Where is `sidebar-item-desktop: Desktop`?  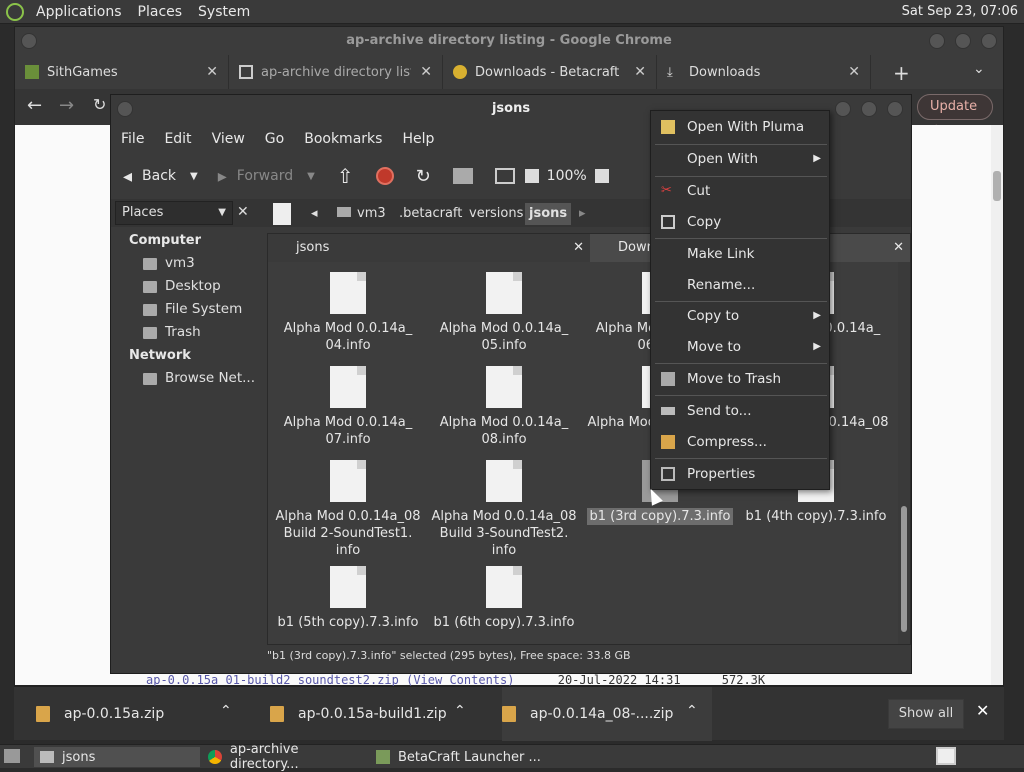 sidebar-item-desktop: Desktop is located at coordinates (189, 286).